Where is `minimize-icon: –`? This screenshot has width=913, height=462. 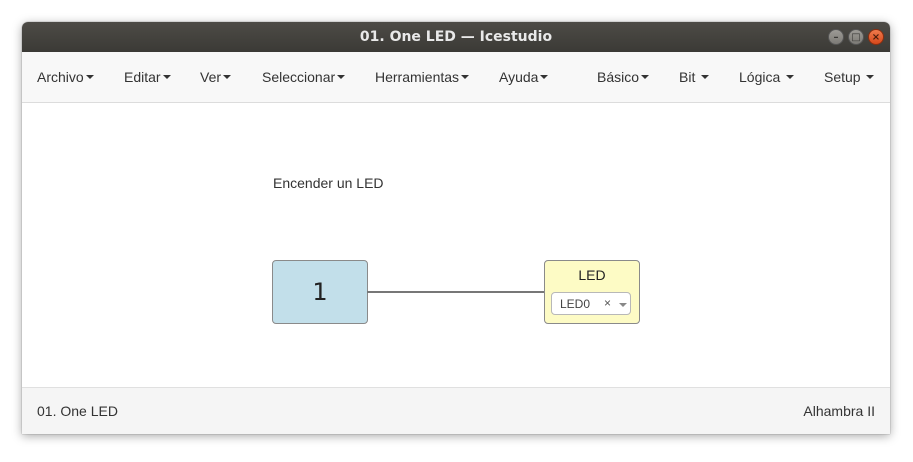
minimize-icon: – is located at coordinates (836, 37).